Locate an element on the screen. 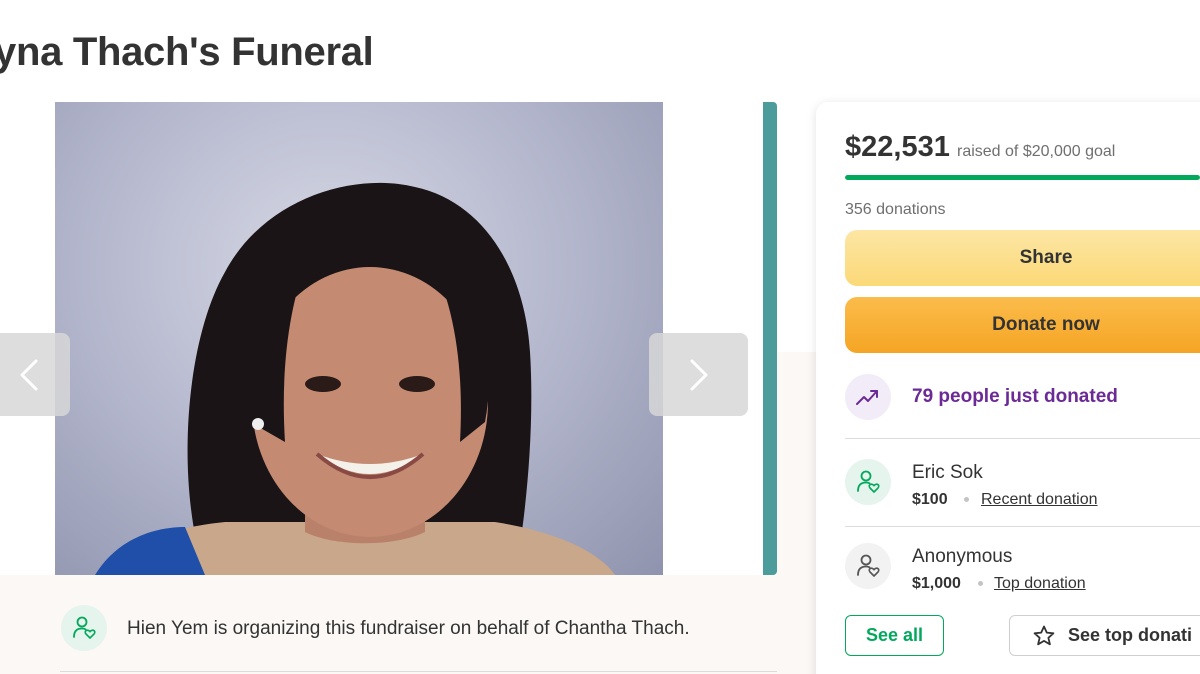  trending-up-icon is located at coordinates (867, 397).